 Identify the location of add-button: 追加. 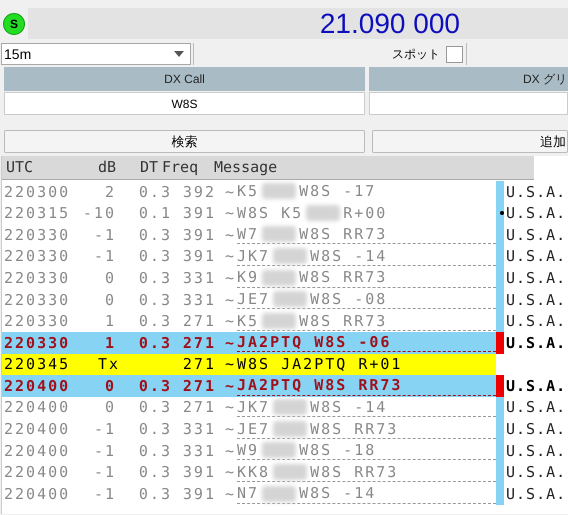
(470, 141).